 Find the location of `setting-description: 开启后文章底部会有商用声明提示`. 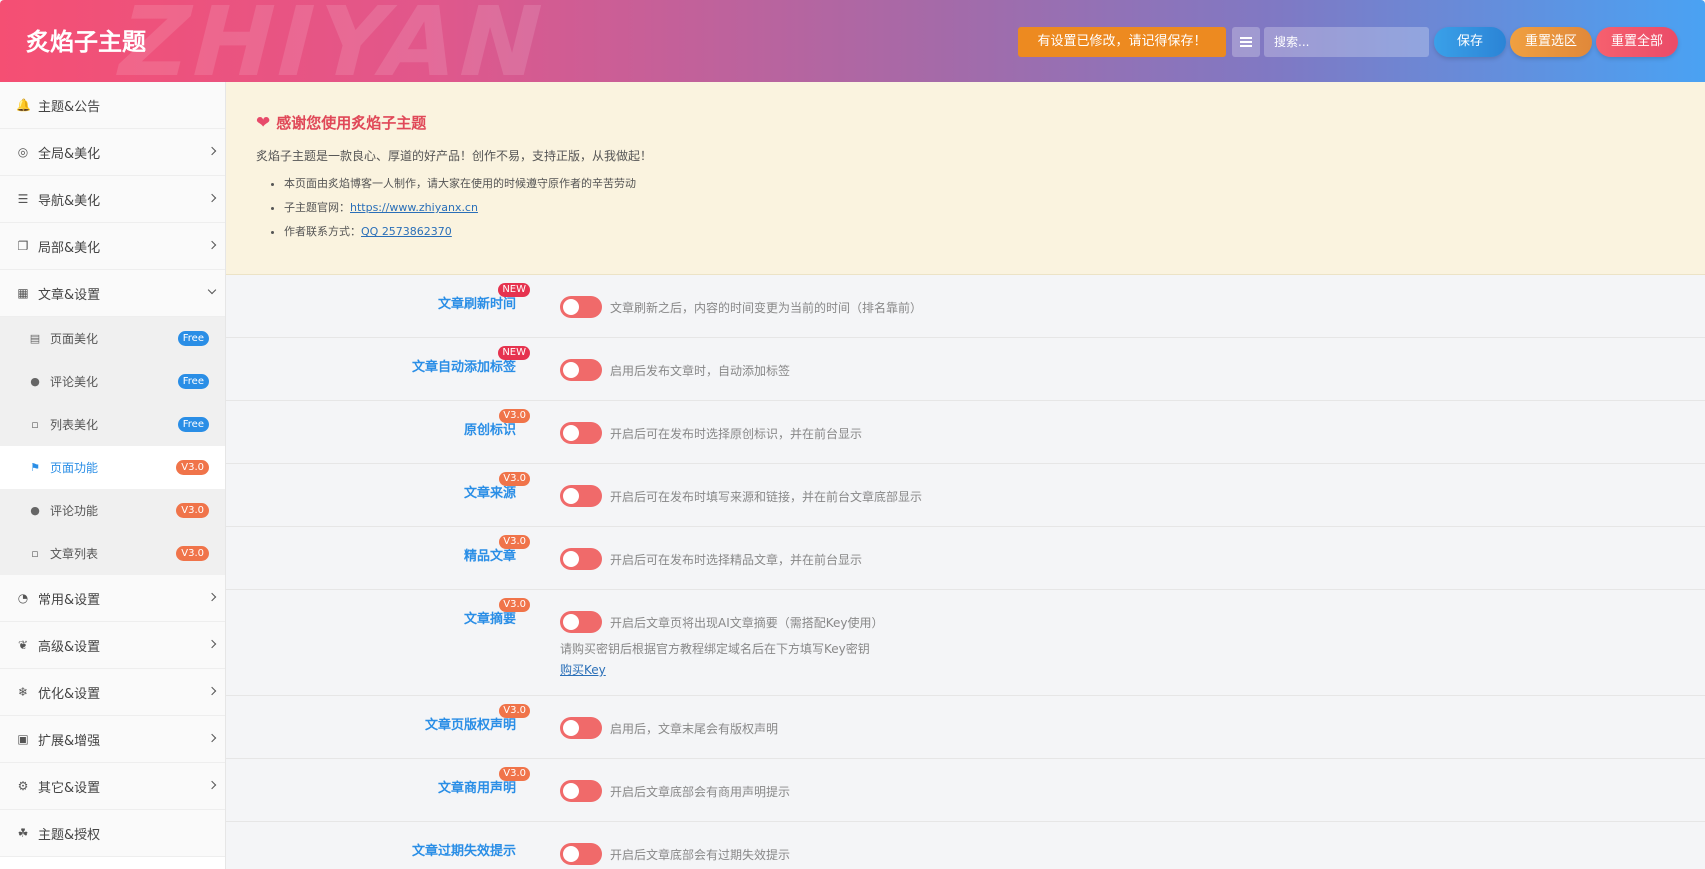

setting-description: 开启后文章底部会有商用声明提示 is located at coordinates (700, 792).